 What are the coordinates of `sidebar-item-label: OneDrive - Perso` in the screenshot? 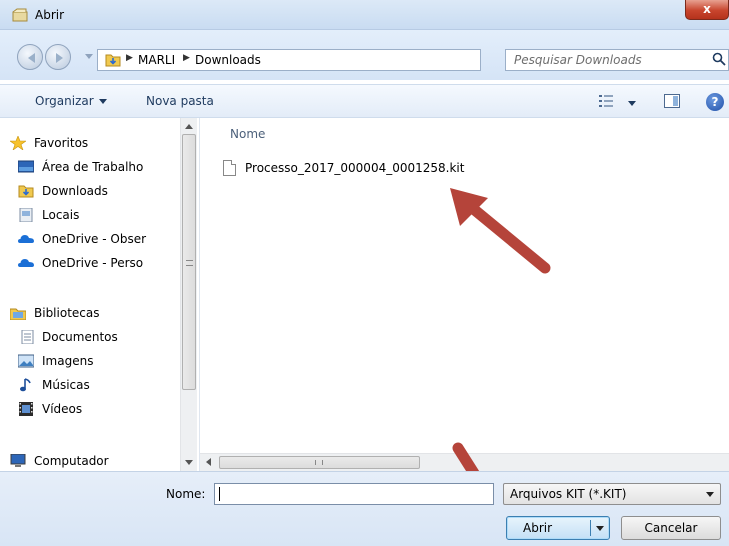 It's located at (93, 263).